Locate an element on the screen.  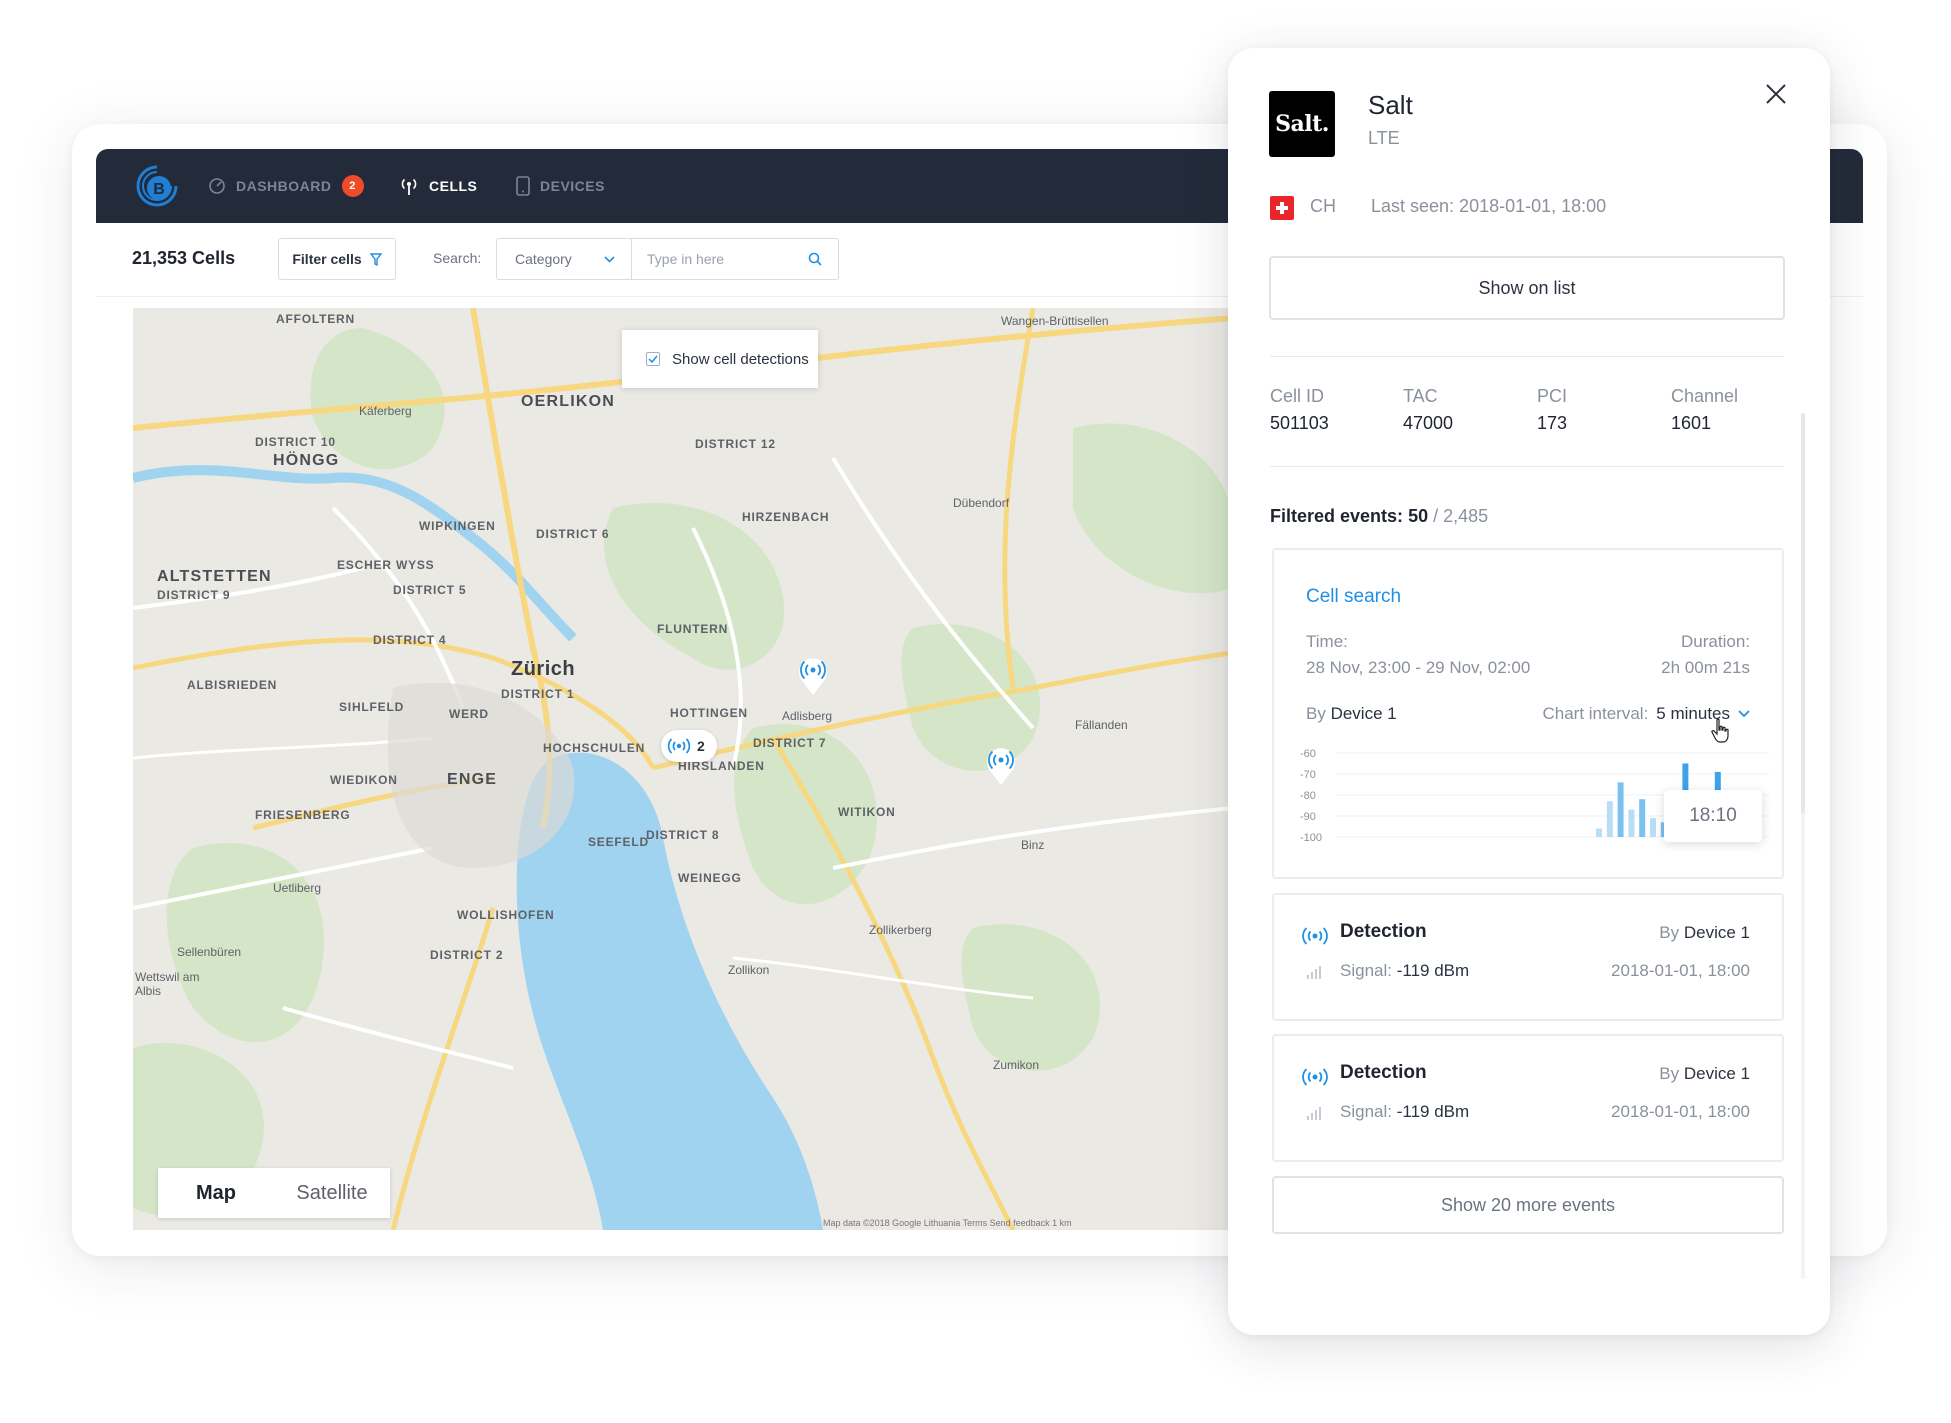
meta-value: 501103 is located at coordinates (1299, 423).